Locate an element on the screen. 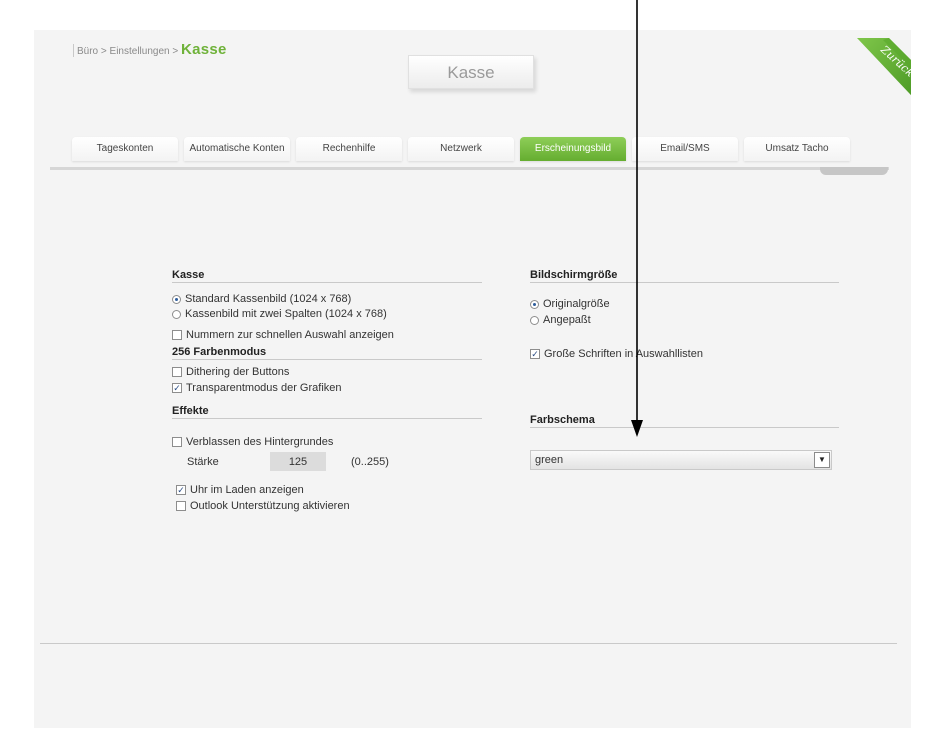 Image resolution: width=927 pixels, height=731 pixels. radio-zwei-spalten: Kassenbild mit zwei Spalten (1024 x 768) is located at coordinates (279, 314).